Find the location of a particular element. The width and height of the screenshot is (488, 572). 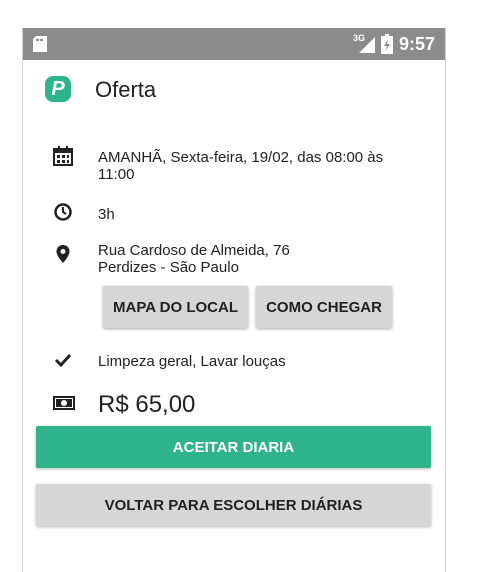

status-icons: 3G 9:57 is located at coordinates (394, 44).